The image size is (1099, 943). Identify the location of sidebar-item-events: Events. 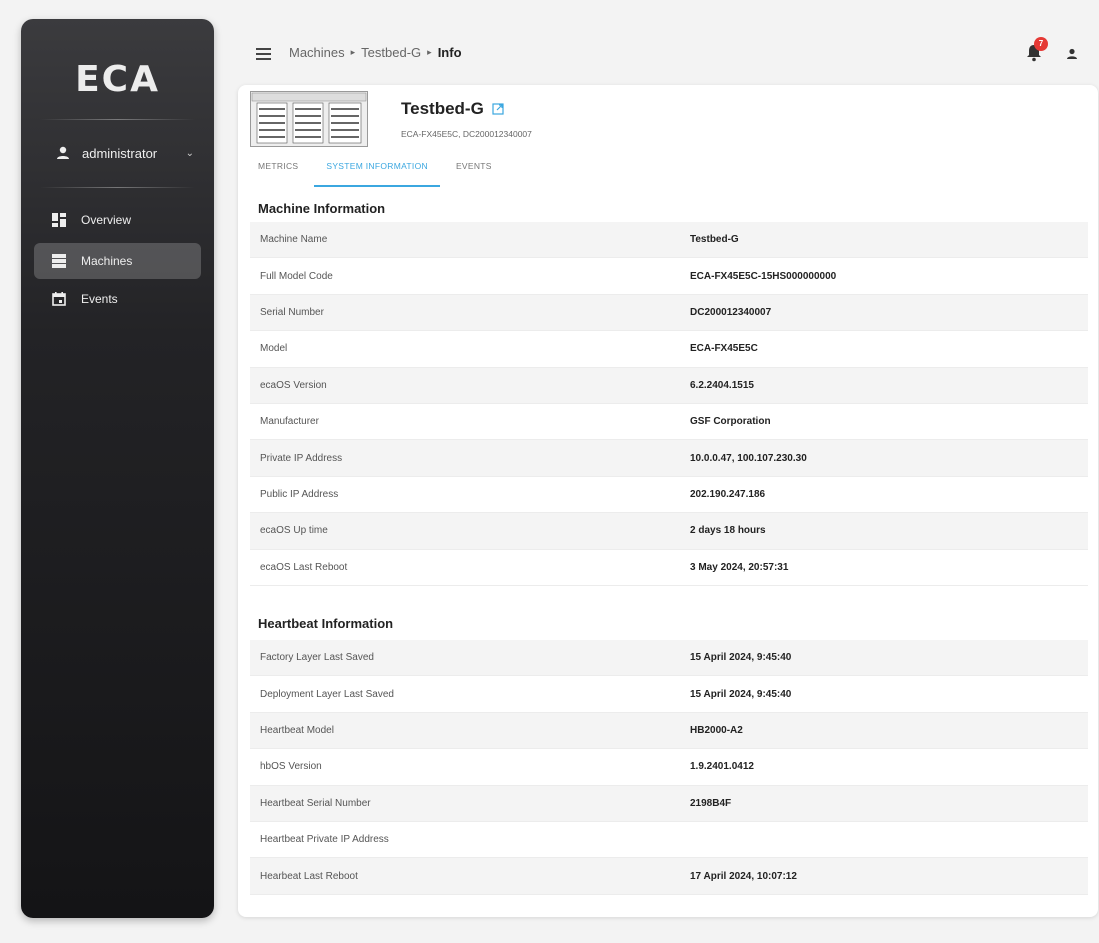
(117, 299).